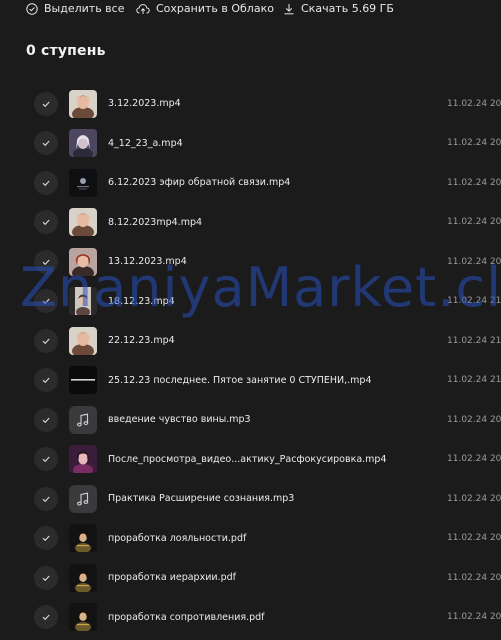 This screenshot has width=501, height=640. What do you see at coordinates (250, 262) in the screenshot?
I see `file-row: 13.12.2023.mp4 11.02.24 20:5` at bounding box center [250, 262].